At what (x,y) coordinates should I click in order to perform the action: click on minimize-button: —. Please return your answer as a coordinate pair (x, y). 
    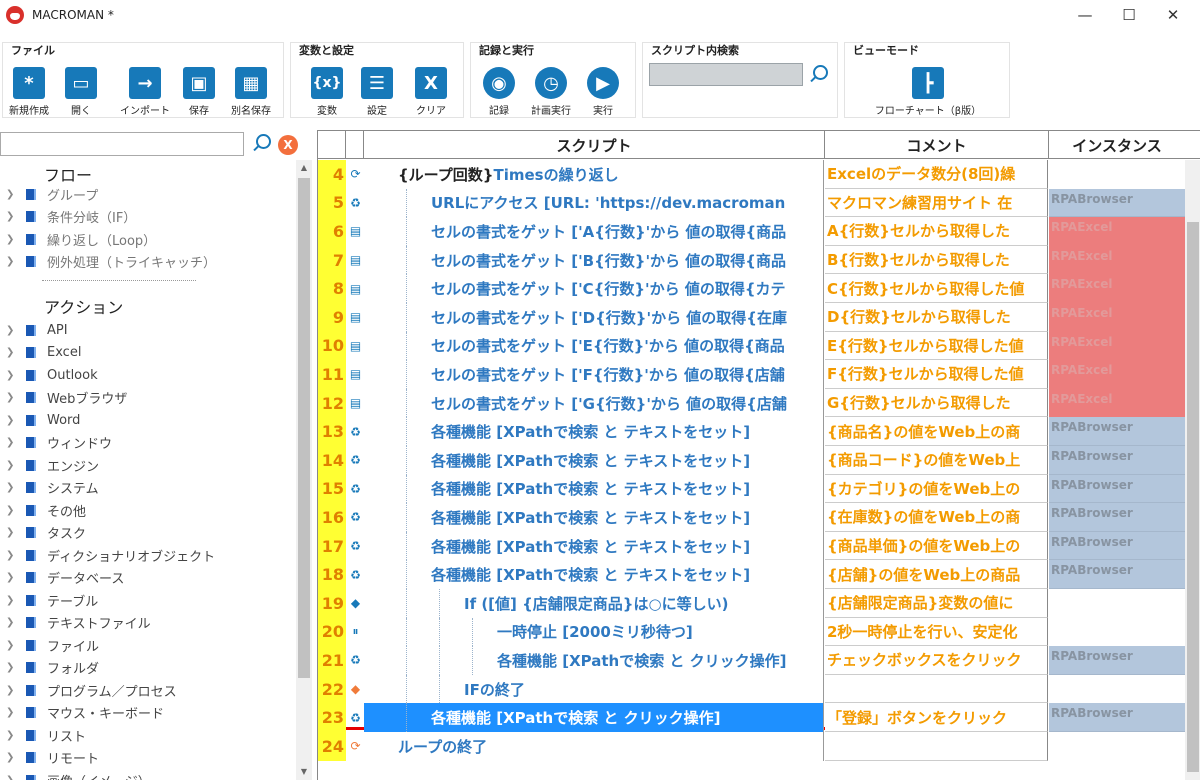
    Looking at the image, I should click on (1085, 15).